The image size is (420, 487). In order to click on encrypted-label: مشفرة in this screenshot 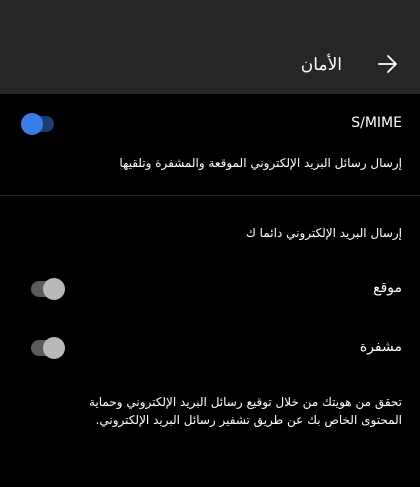, I will do `click(380, 347)`.